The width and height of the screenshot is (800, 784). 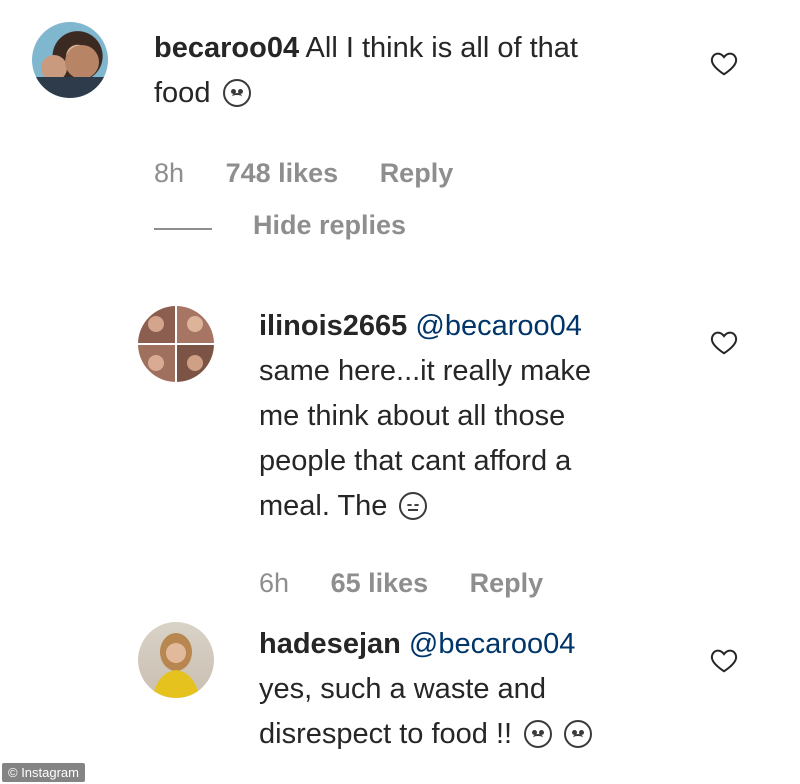 What do you see at coordinates (402, 689) in the screenshot?
I see `comment-line: yes, such a waste and` at bounding box center [402, 689].